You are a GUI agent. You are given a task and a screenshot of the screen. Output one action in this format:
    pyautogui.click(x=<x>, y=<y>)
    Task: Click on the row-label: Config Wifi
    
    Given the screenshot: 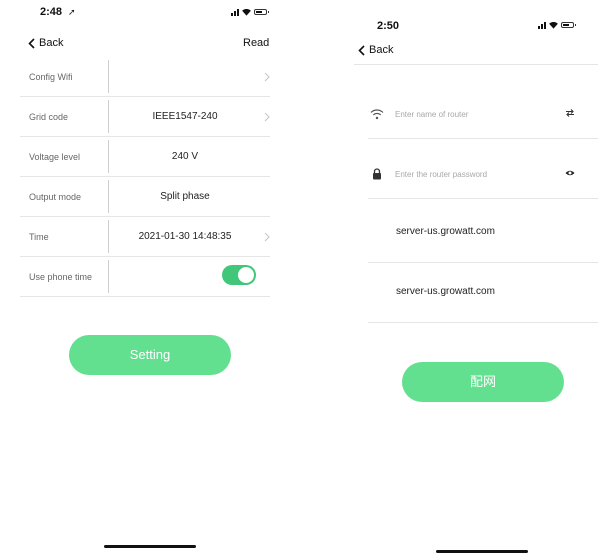 What is the action you would take?
    pyautogui.click(x=51, y=77)
    